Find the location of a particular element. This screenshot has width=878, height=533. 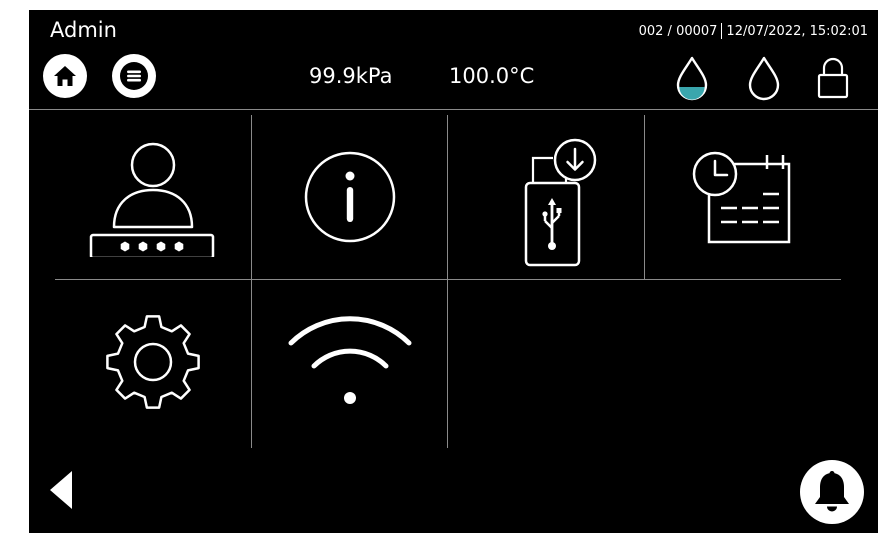

back-button is located at coordinates (61, 490).